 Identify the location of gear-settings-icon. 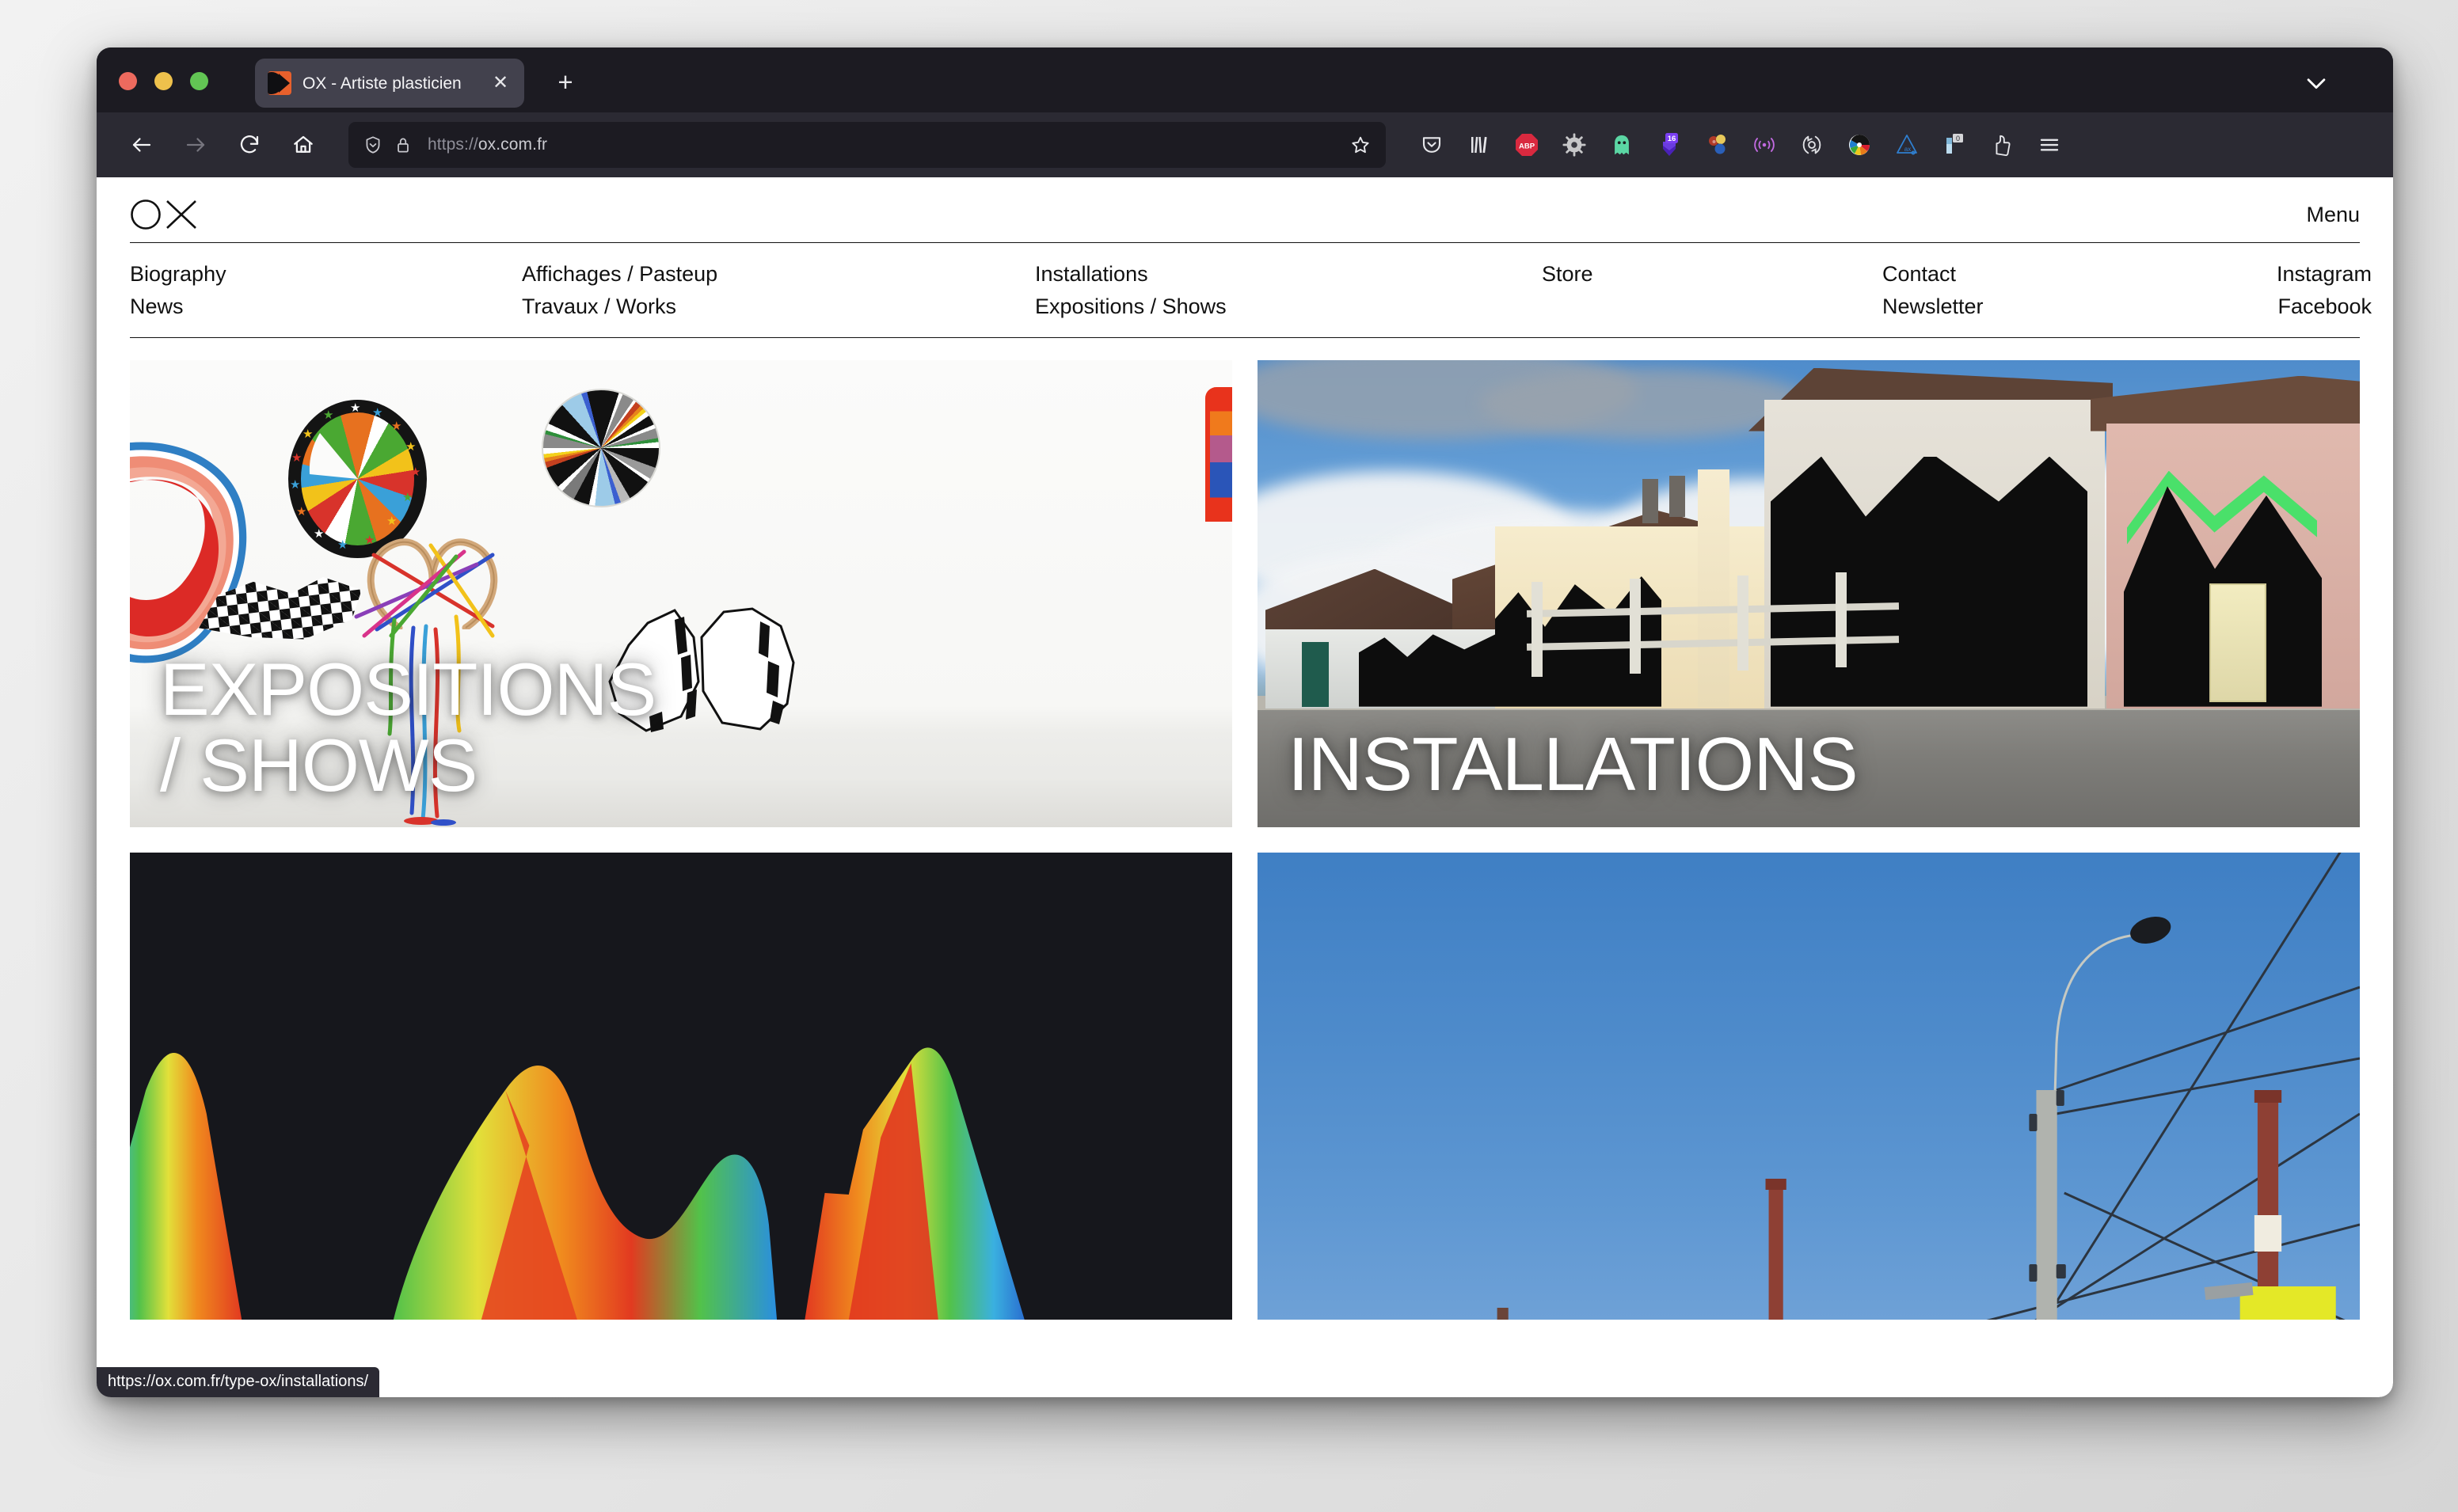
(1574, 145).